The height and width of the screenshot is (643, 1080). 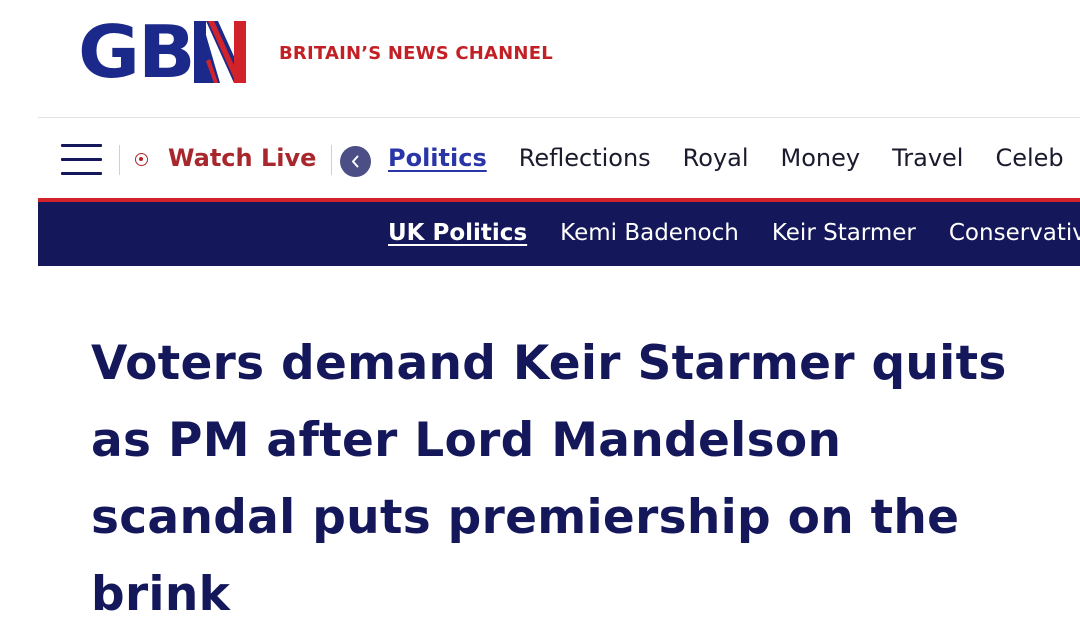 I want to click on logo-letters: GB, so click(x=137, y=52).